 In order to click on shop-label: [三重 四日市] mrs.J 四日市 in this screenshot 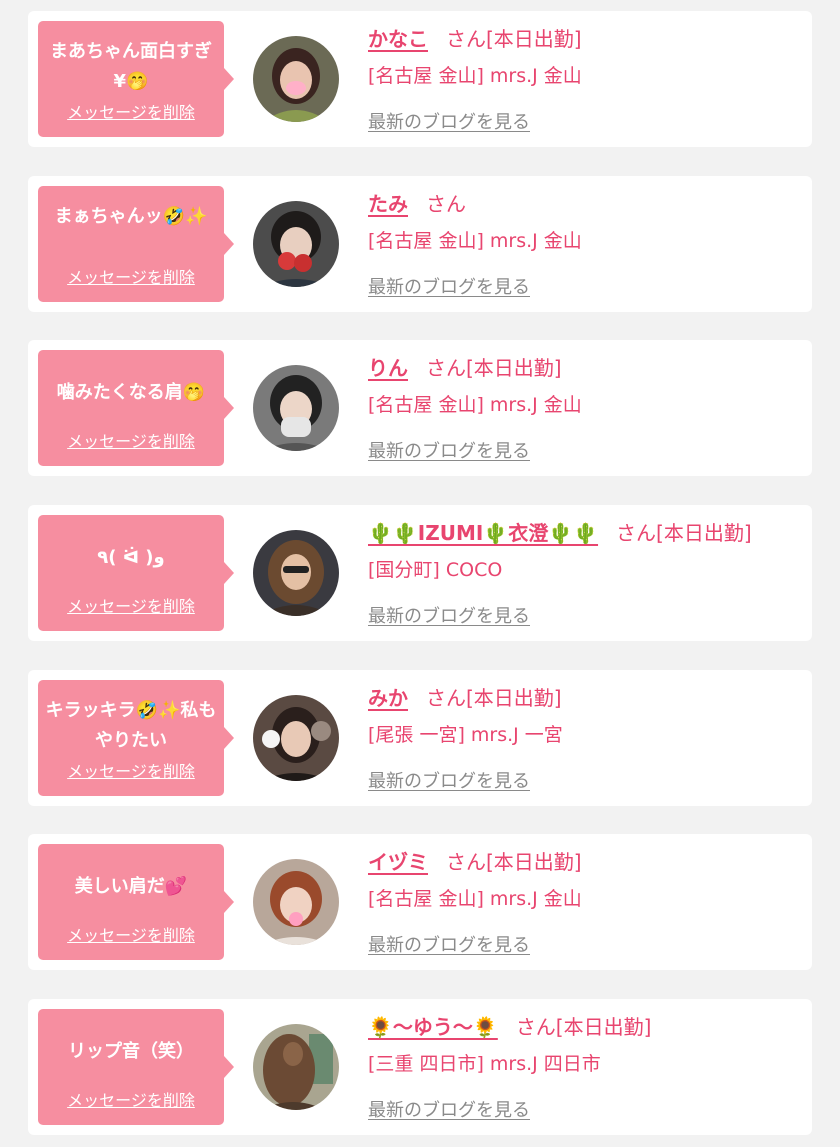, I will do `click(484, 1064)`.